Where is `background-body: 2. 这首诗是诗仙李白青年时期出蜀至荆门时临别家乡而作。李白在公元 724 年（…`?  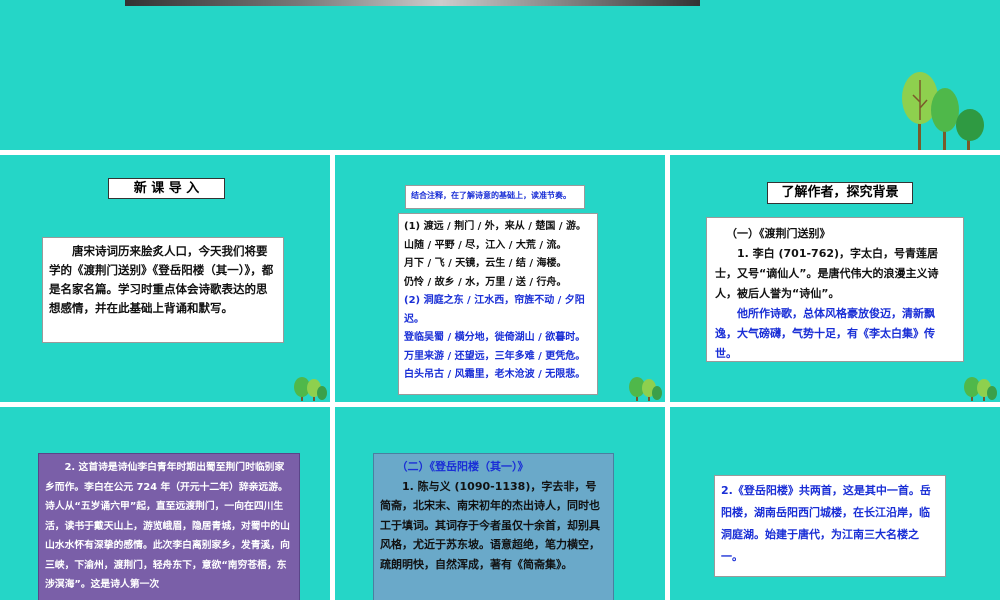 background-body: 2. 这首诗是诗仙李白青年时期出蜀至荆门时临别家乡而作。李白在公元 724 年（… is located at coordinates (167, 526).